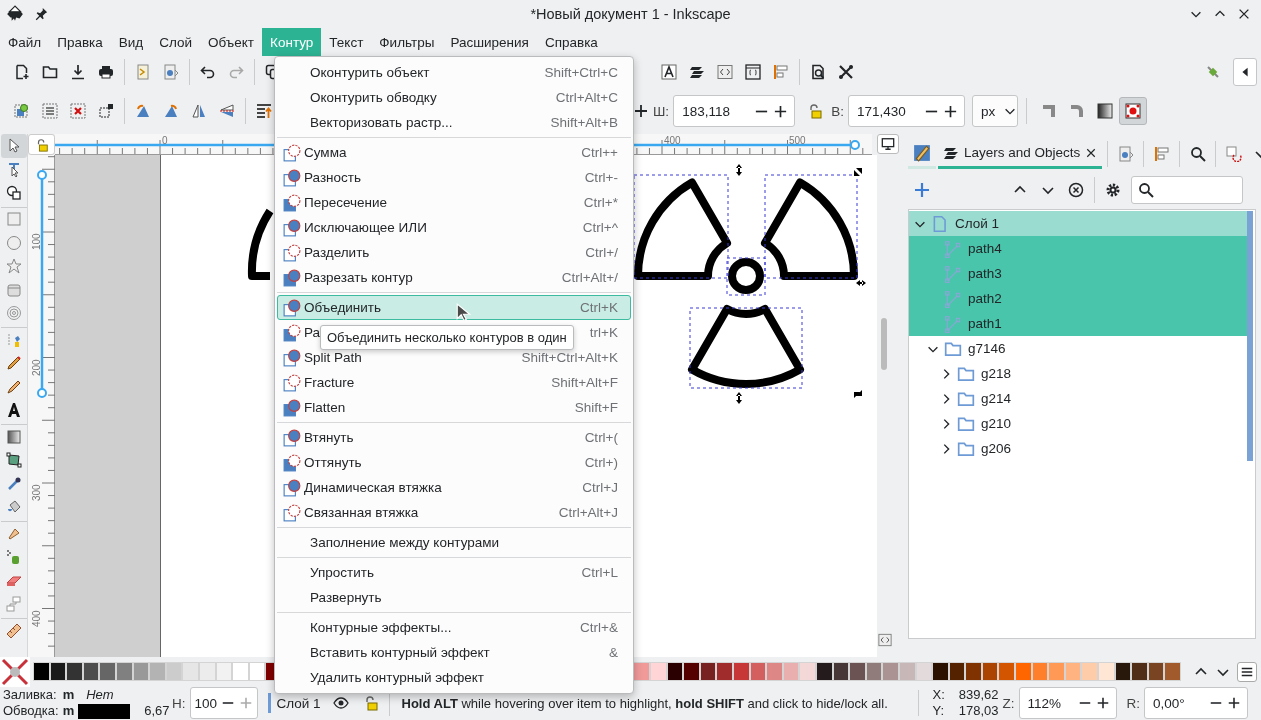 The image size is (1261, 720). Describe the element at coordinates (996, 373) in the screenshot. I see `tree-item-label: g218` at that location.